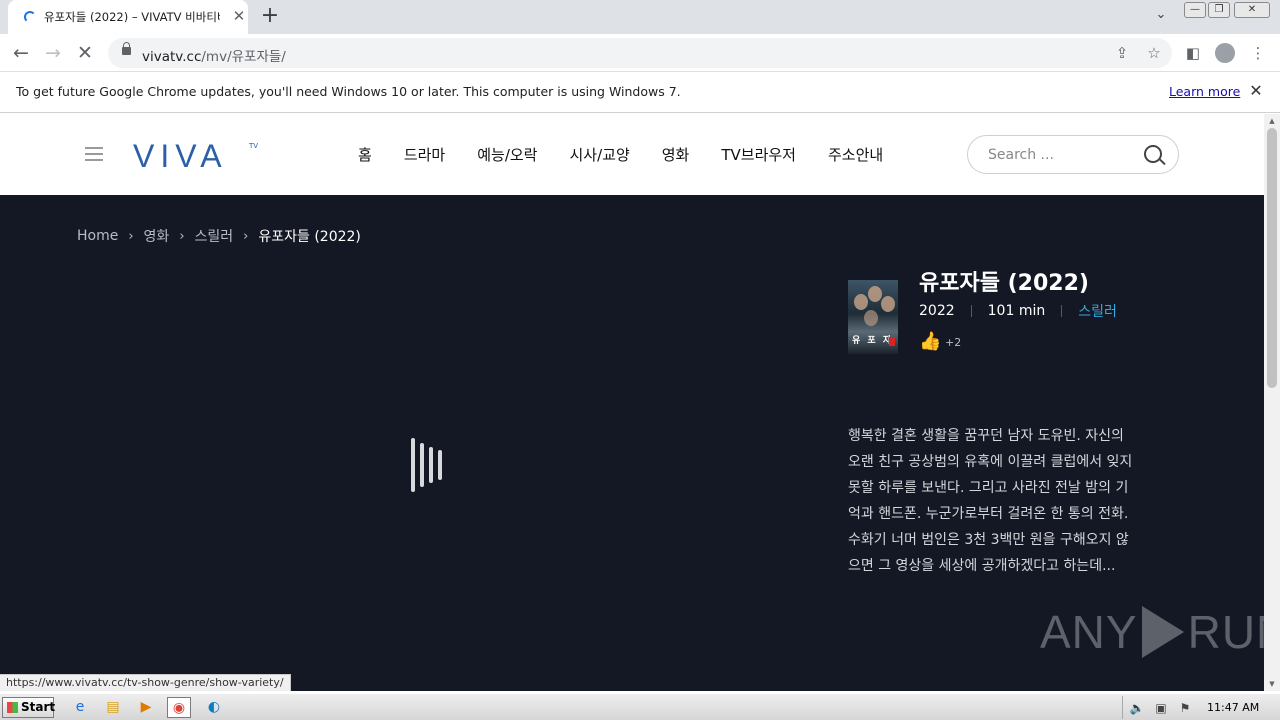 The width and height of the screenshot is (1280, 720). I want to click on scroll-down-arrow-icon: ▼, so click(1272, 684).